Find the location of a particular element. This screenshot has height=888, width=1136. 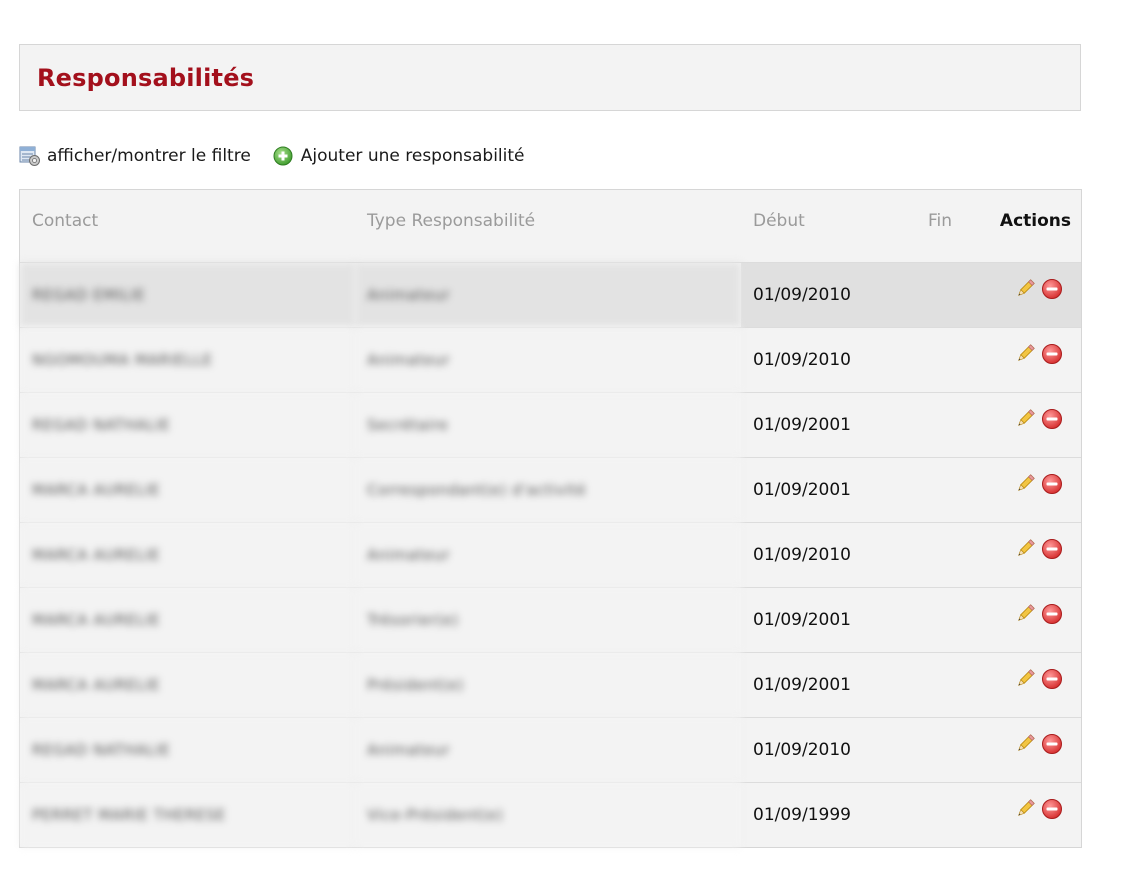

column-header-actions: Actions is located at coordinates (1032, 226).